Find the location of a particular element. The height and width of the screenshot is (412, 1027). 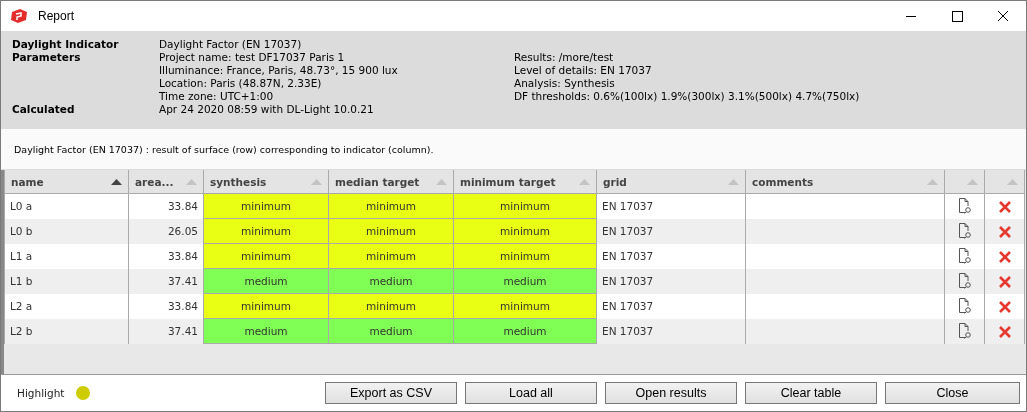

info-label: Daylight Indicator is located at coordinates (66, 44).